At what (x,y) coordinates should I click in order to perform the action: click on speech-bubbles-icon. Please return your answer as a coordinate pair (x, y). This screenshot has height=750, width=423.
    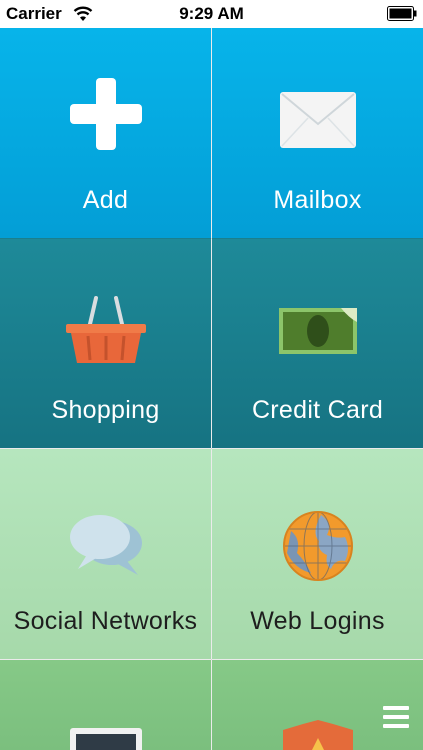
    Looking at the image, I should click on (105, 545).